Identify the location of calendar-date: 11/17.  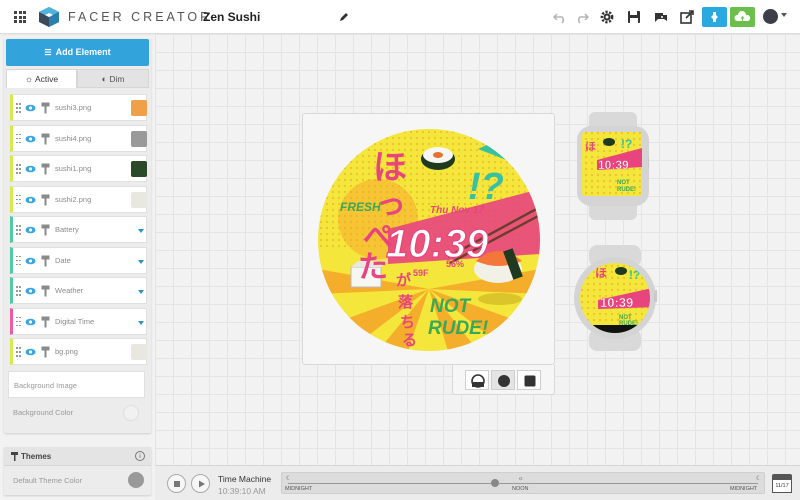
(782, 486).